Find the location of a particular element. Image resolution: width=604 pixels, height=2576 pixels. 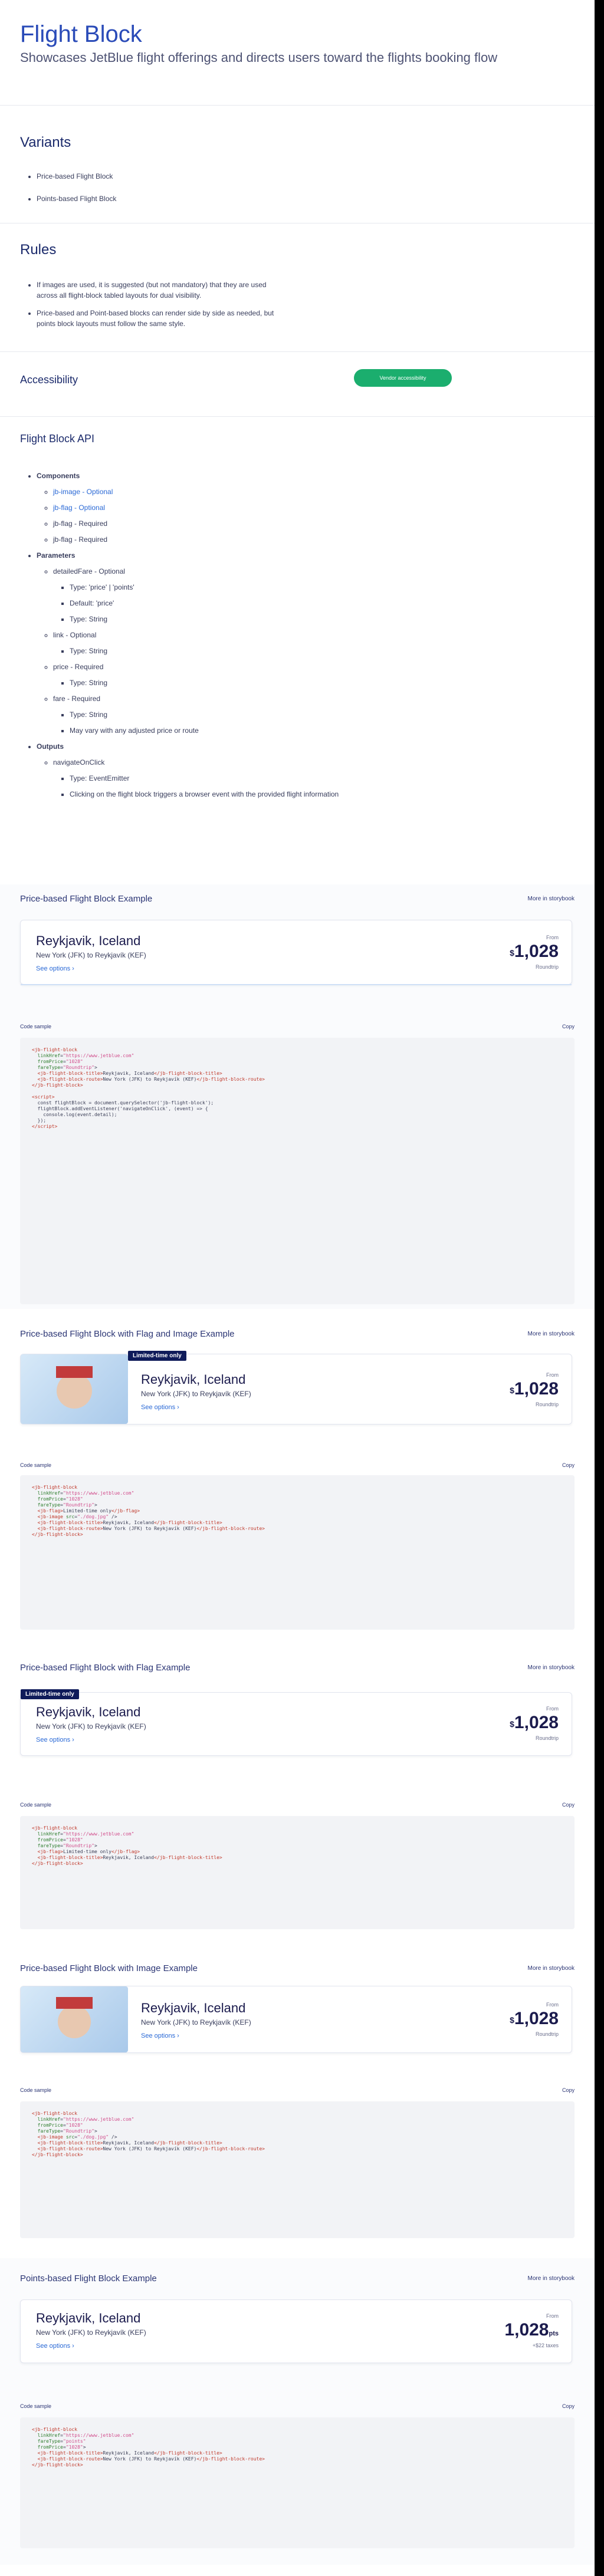

param-sublist: Type: String is located at coordinates (251, 651).